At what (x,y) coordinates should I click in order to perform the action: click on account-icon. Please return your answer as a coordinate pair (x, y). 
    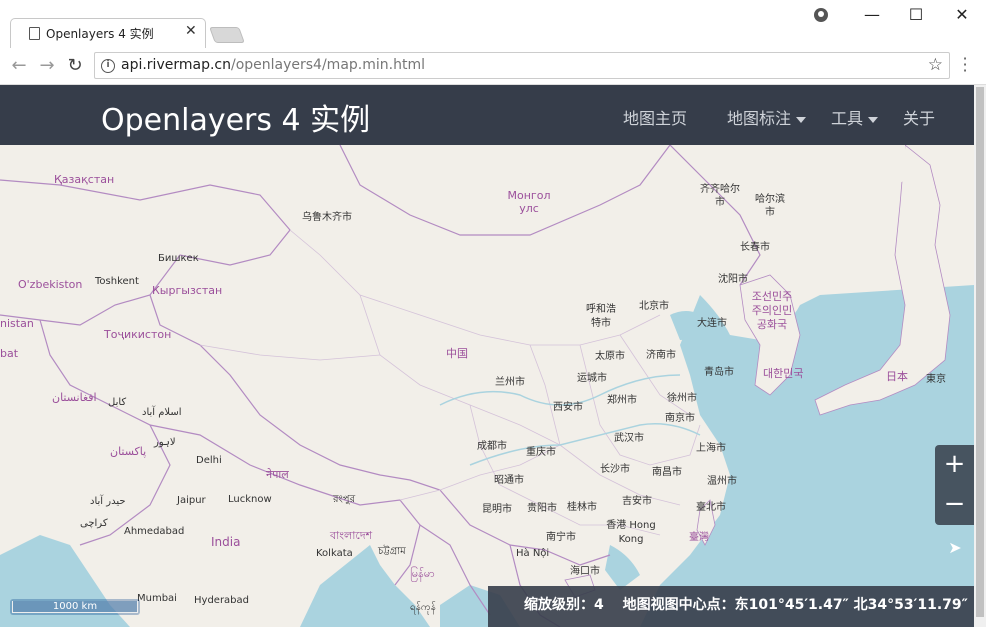
    Looking at the image, I should click on (821, 15).